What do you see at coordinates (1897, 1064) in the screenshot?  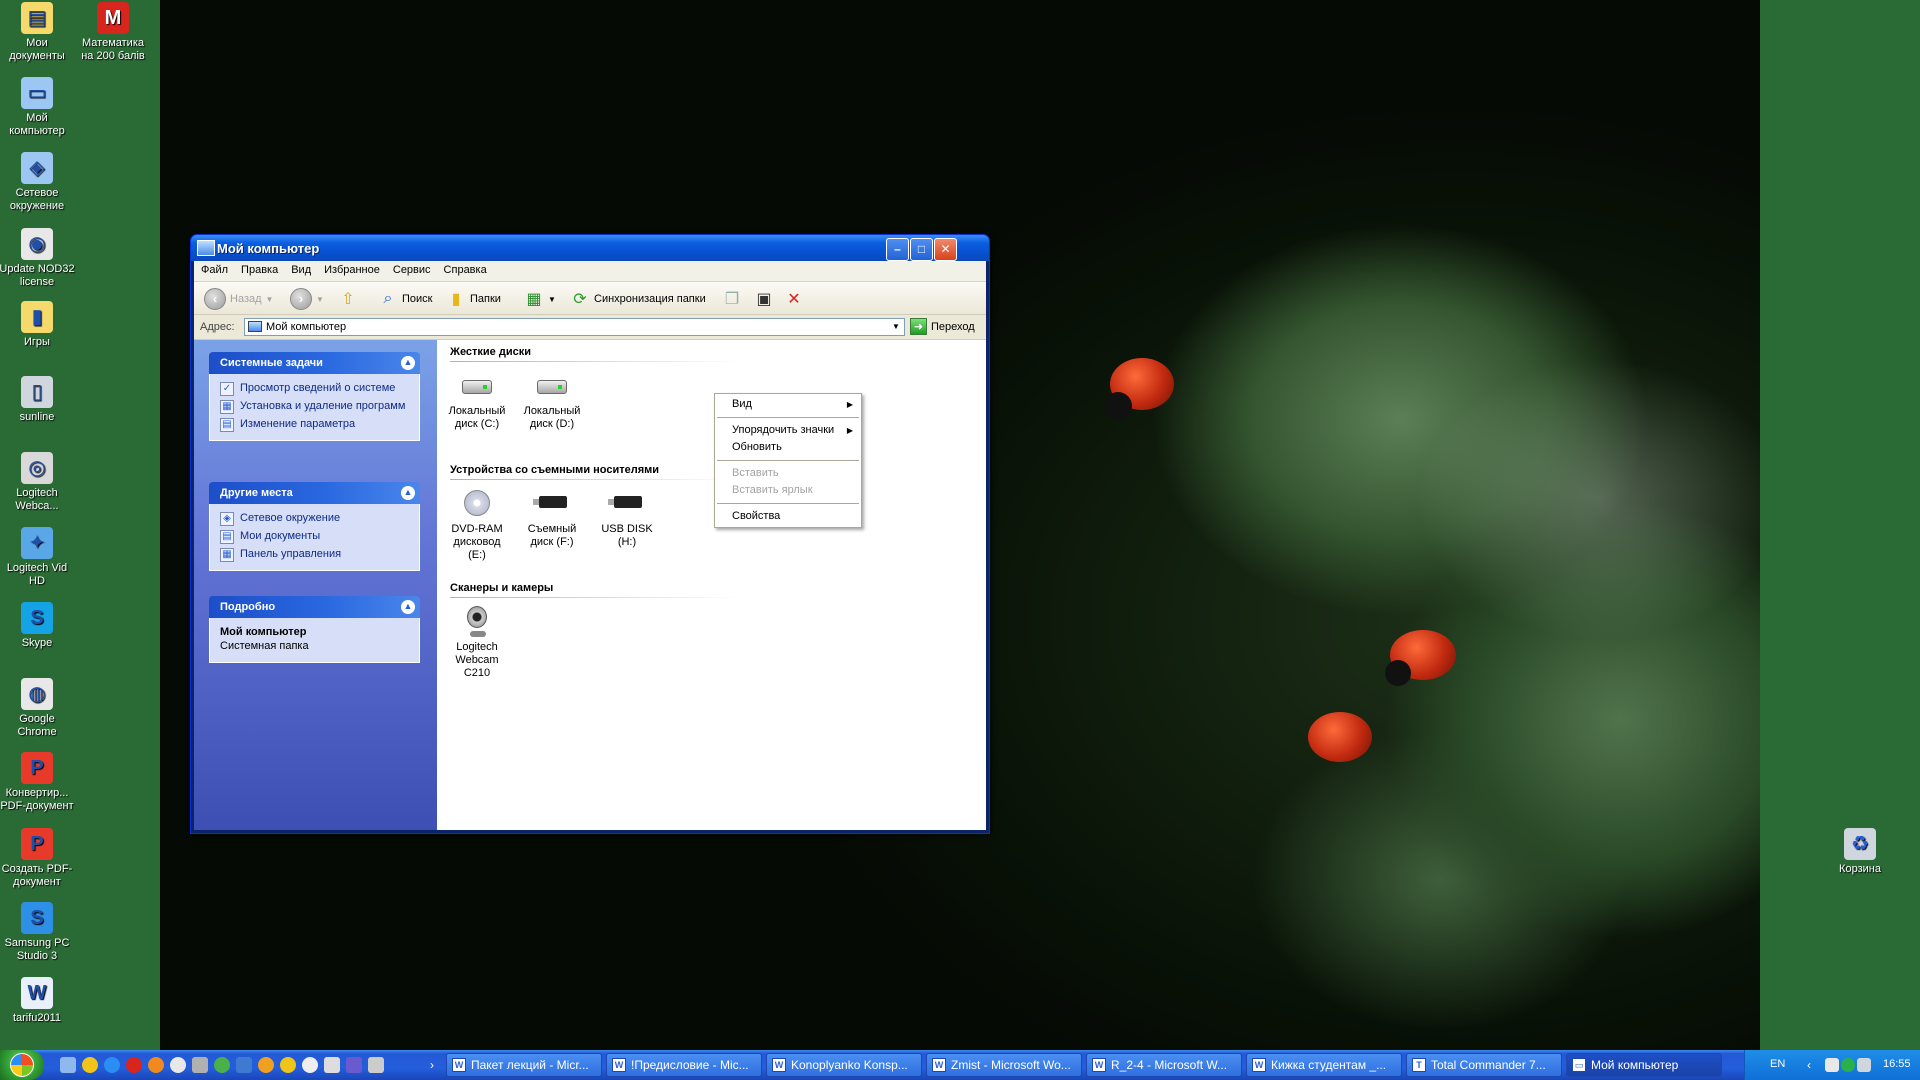 I see `clock: 16:55` at bounding box center [1897, 1064].